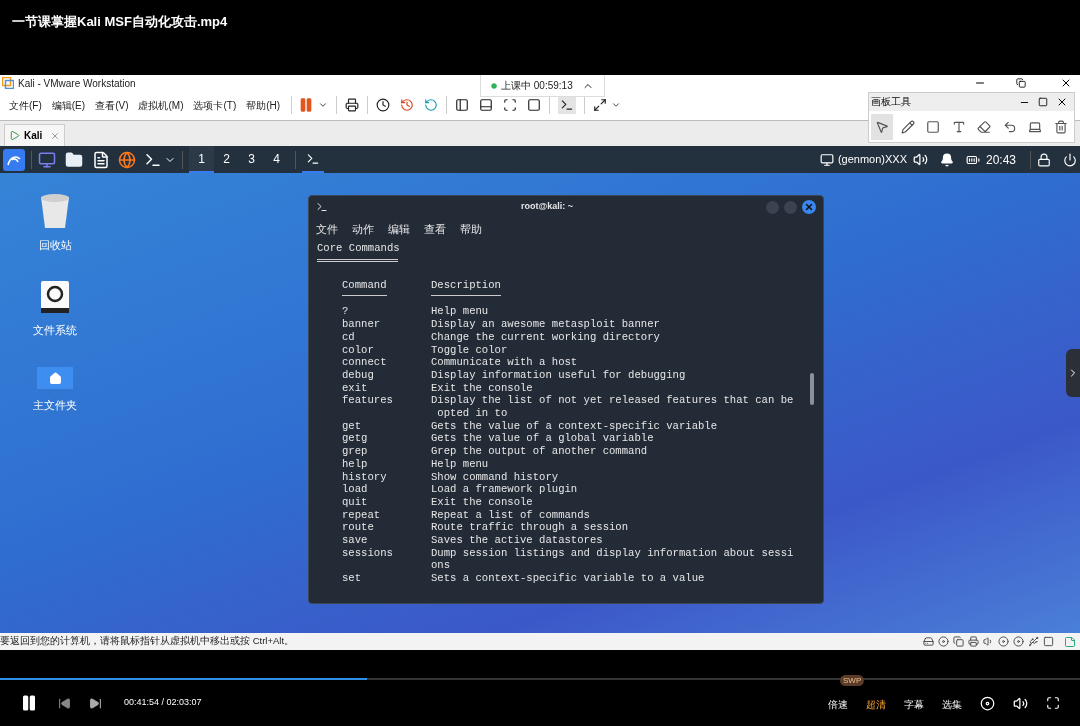 The image size is (1080, 726). I want to click on close-button, so click(809, 207).